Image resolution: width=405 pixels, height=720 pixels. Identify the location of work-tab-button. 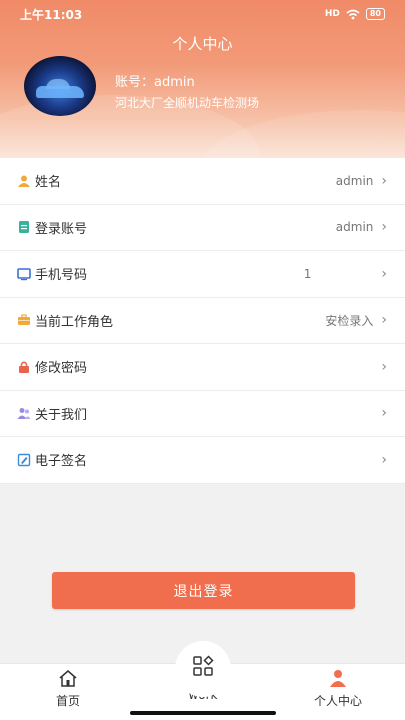
(203, 669).